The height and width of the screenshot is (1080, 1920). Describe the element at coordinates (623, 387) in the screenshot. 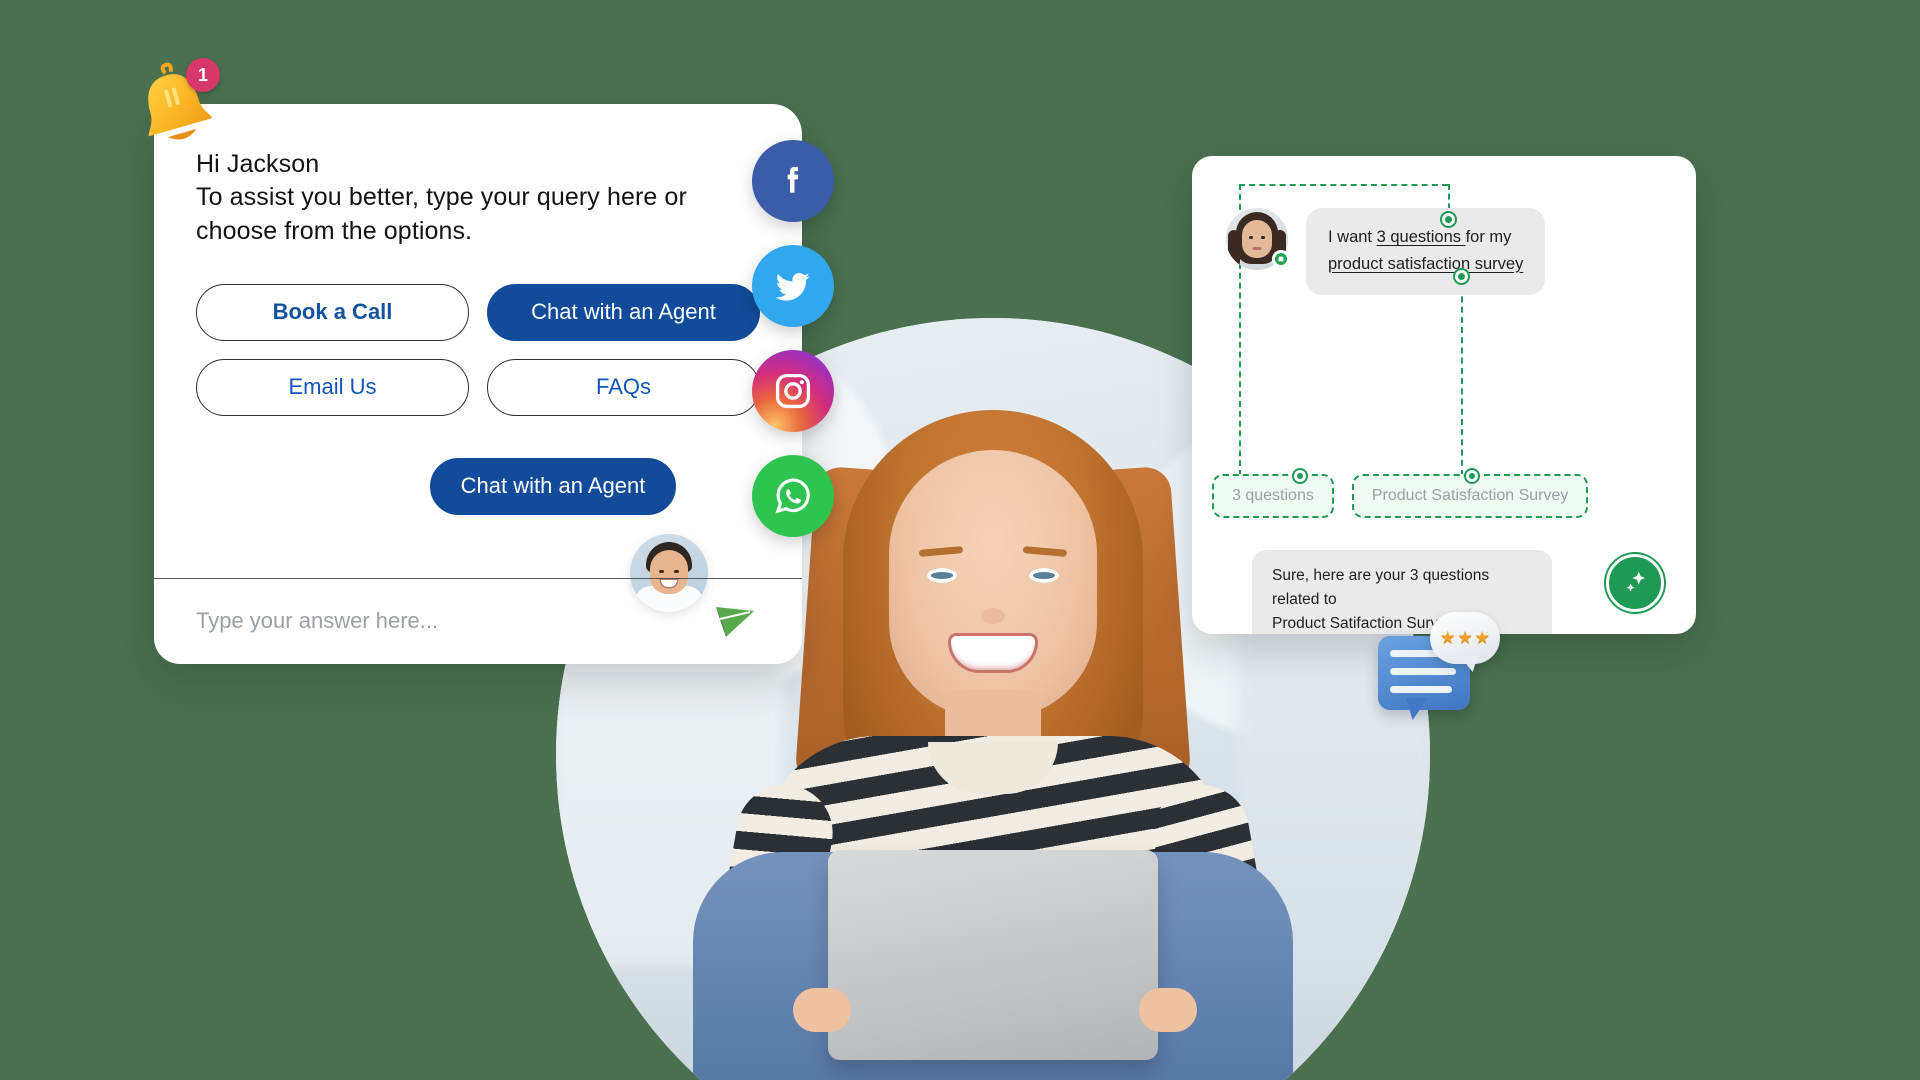

I see `faqs-button: FAQs` at that location.